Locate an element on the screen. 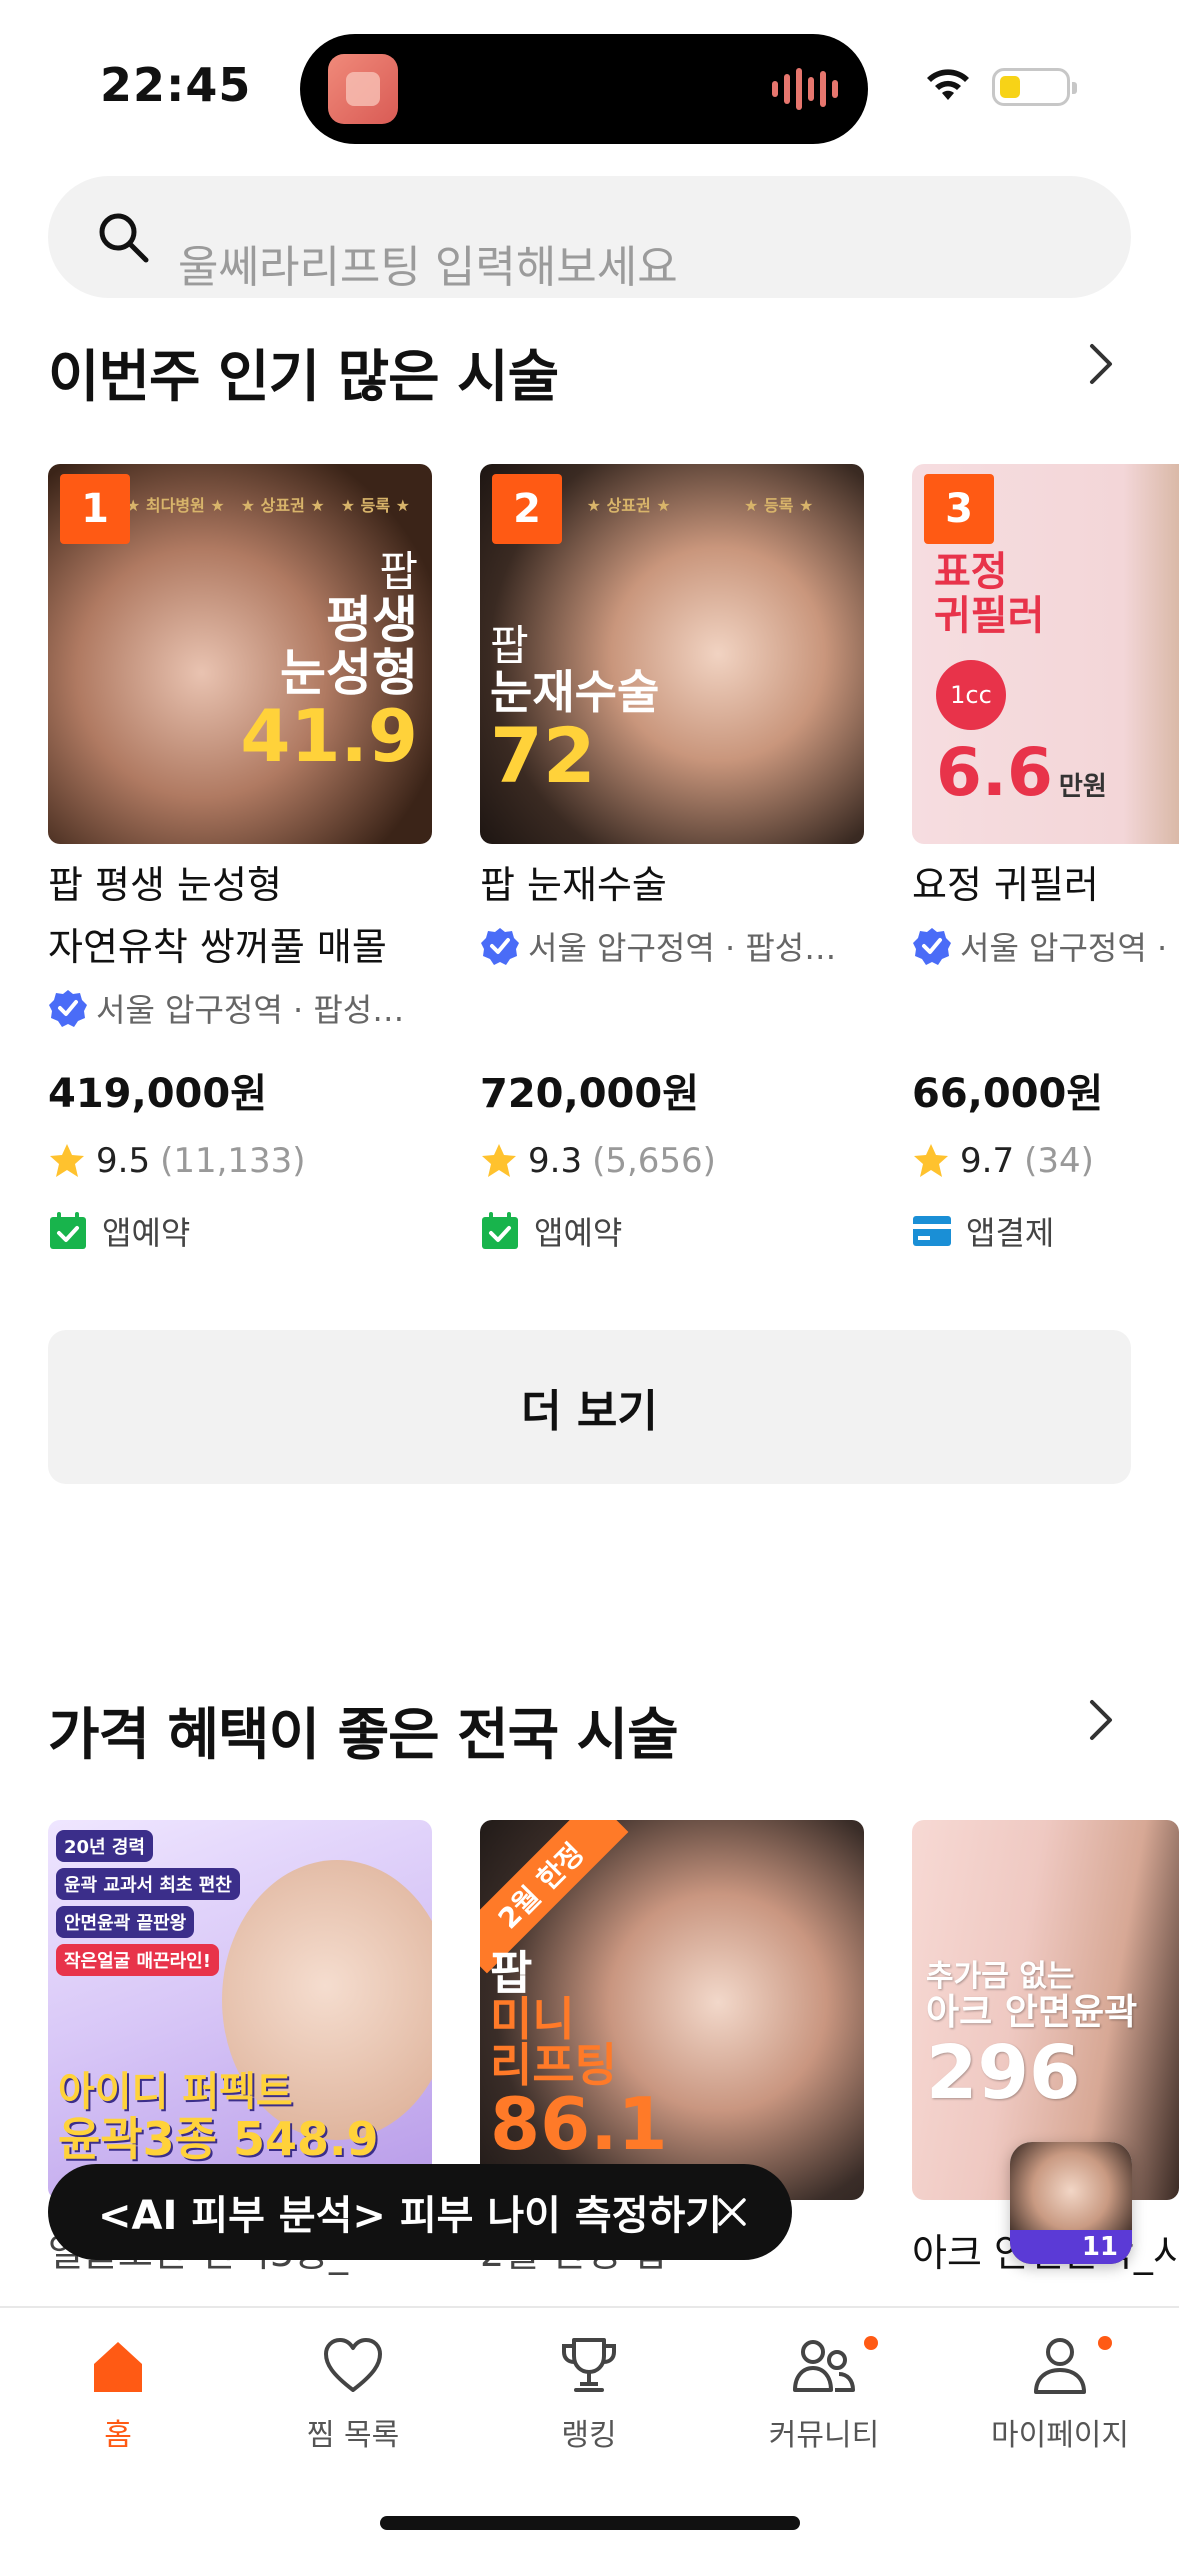 The width and height of the screenshot is (1179, 2556). procedure-thumbnail: 표정 귀필러 1cc 6.6 만원 3 is located at coordinates (1045, 654).